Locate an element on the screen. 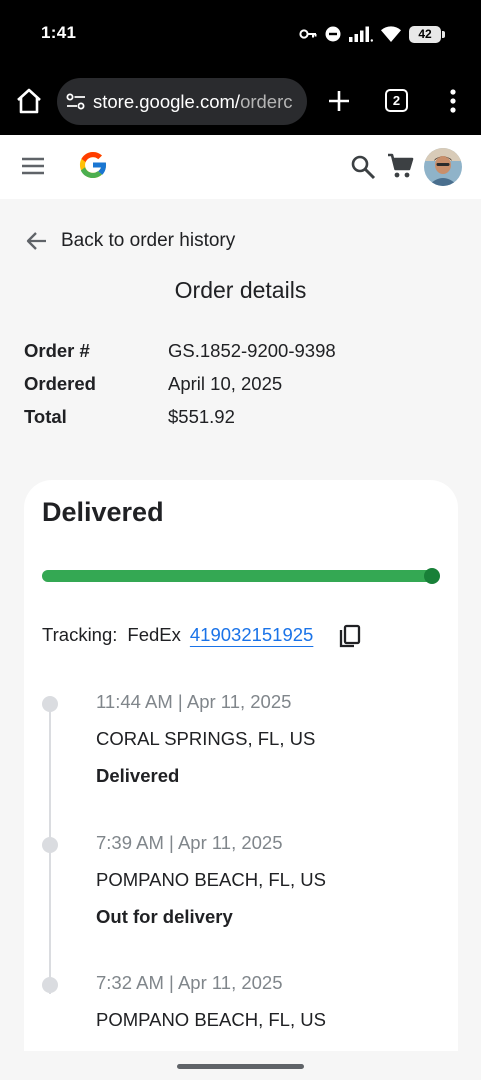 The width and height of the screenshot is (481, 1080). tab-count: 2 is located at coordinates (396, 100).